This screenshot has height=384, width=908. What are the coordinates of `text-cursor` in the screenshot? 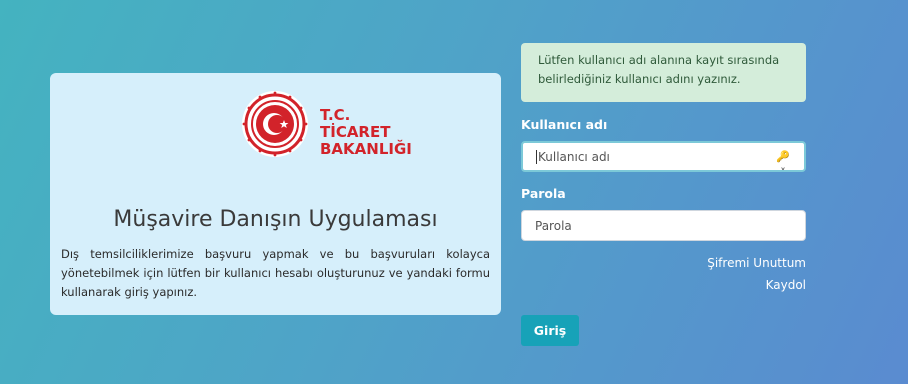 It's located at (536, 156).